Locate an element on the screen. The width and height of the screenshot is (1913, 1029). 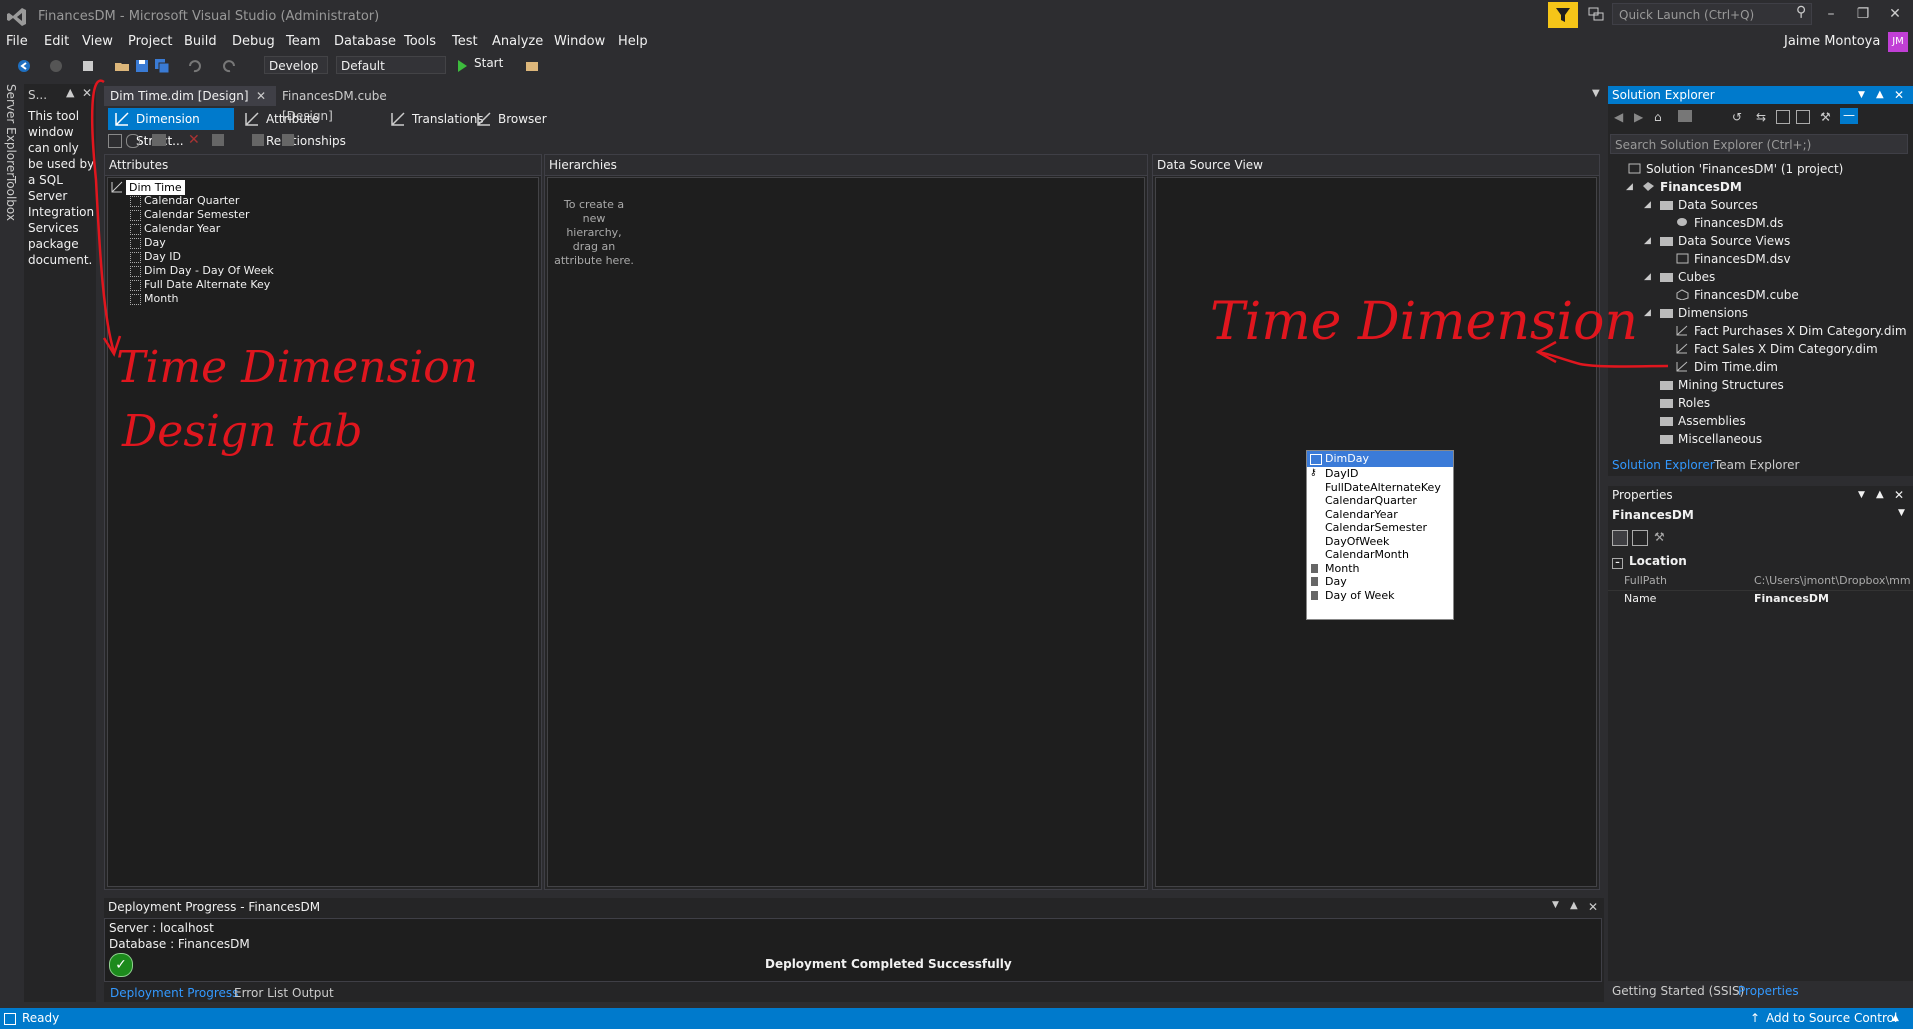
tree-dim-fact-sales: Fact Sales X Dim Category.dim is located at coordinates (1777, 349).